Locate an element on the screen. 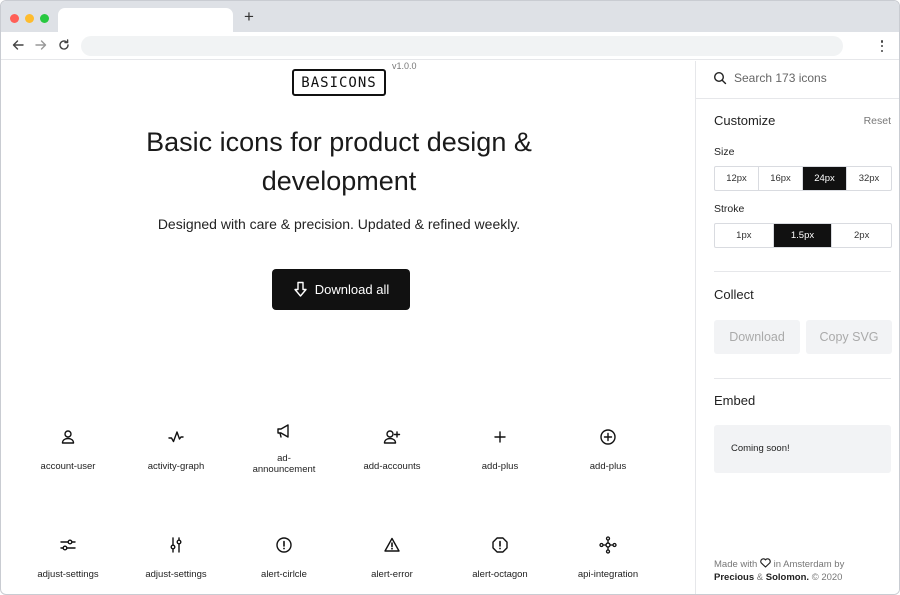 Image resolution: width=900 pixels, height=595 pixels. icon-card-alert-cirlcle: alert-cirlcle is located at coordinates (284, 562).